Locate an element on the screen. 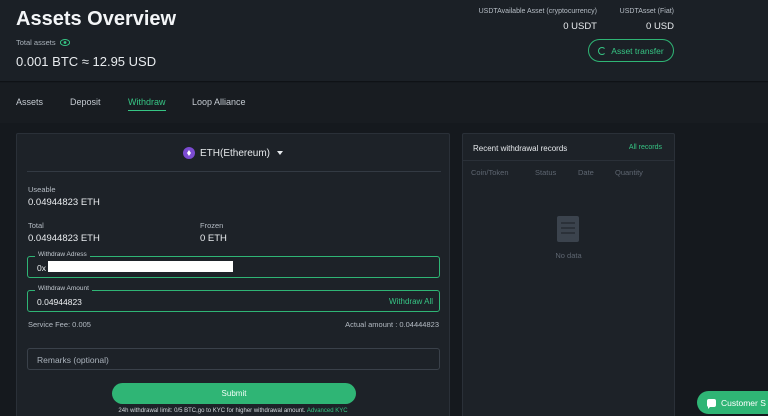  column-quantity: Quantity is located at coordinates (629, 172).